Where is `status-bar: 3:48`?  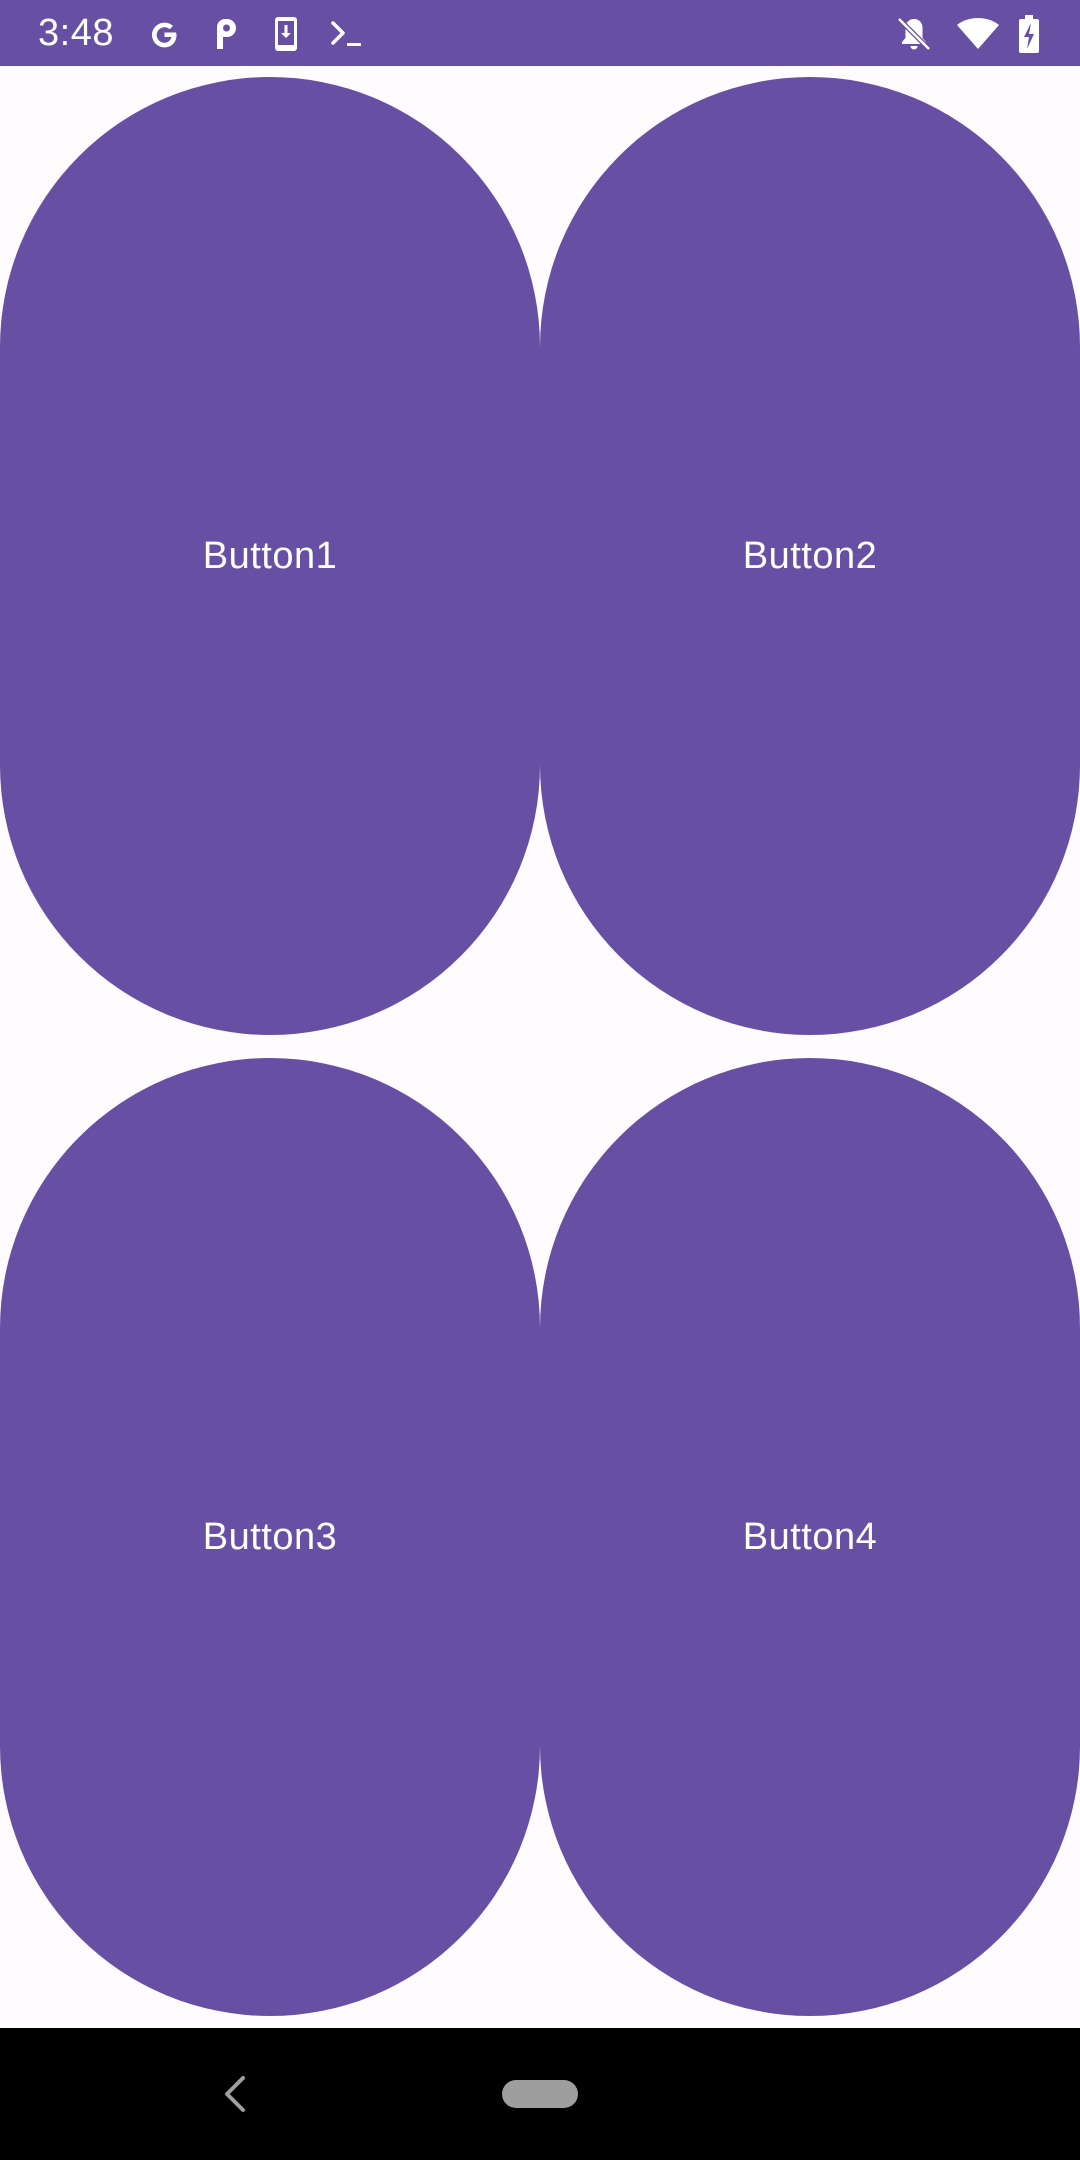 status-bar: 3:48 is located at coordinates (540, 33).